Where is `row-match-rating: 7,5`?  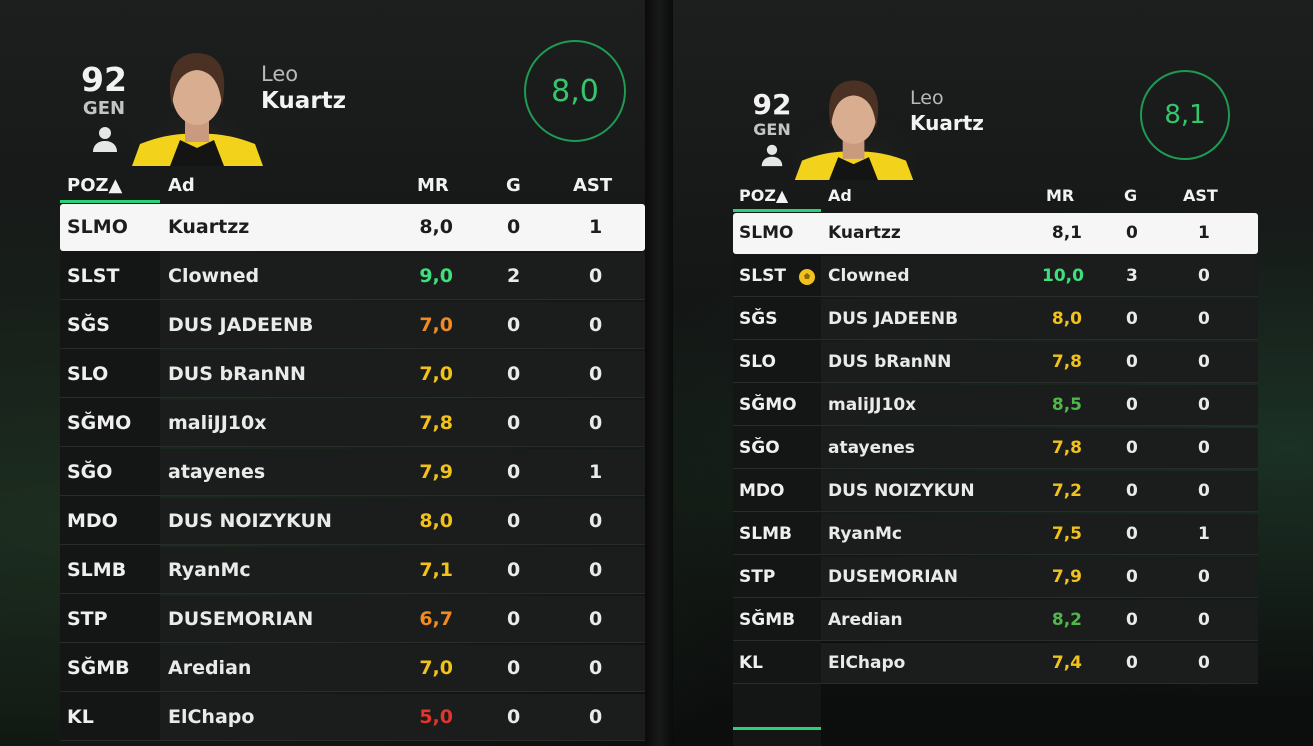
row-match-rating: 7,5 is located at coordinates (1066, 534).